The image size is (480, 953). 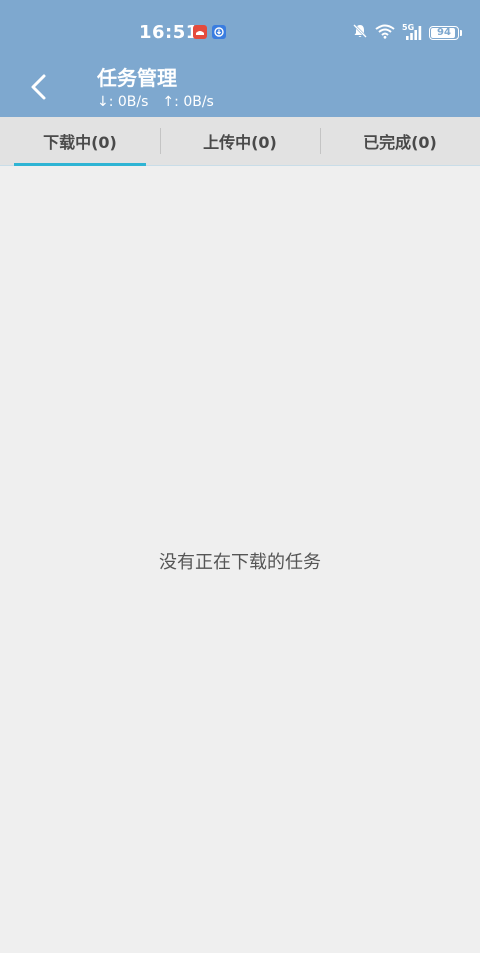 I want to click on tab-label: 下载中(0), so click(x=80, y=142).